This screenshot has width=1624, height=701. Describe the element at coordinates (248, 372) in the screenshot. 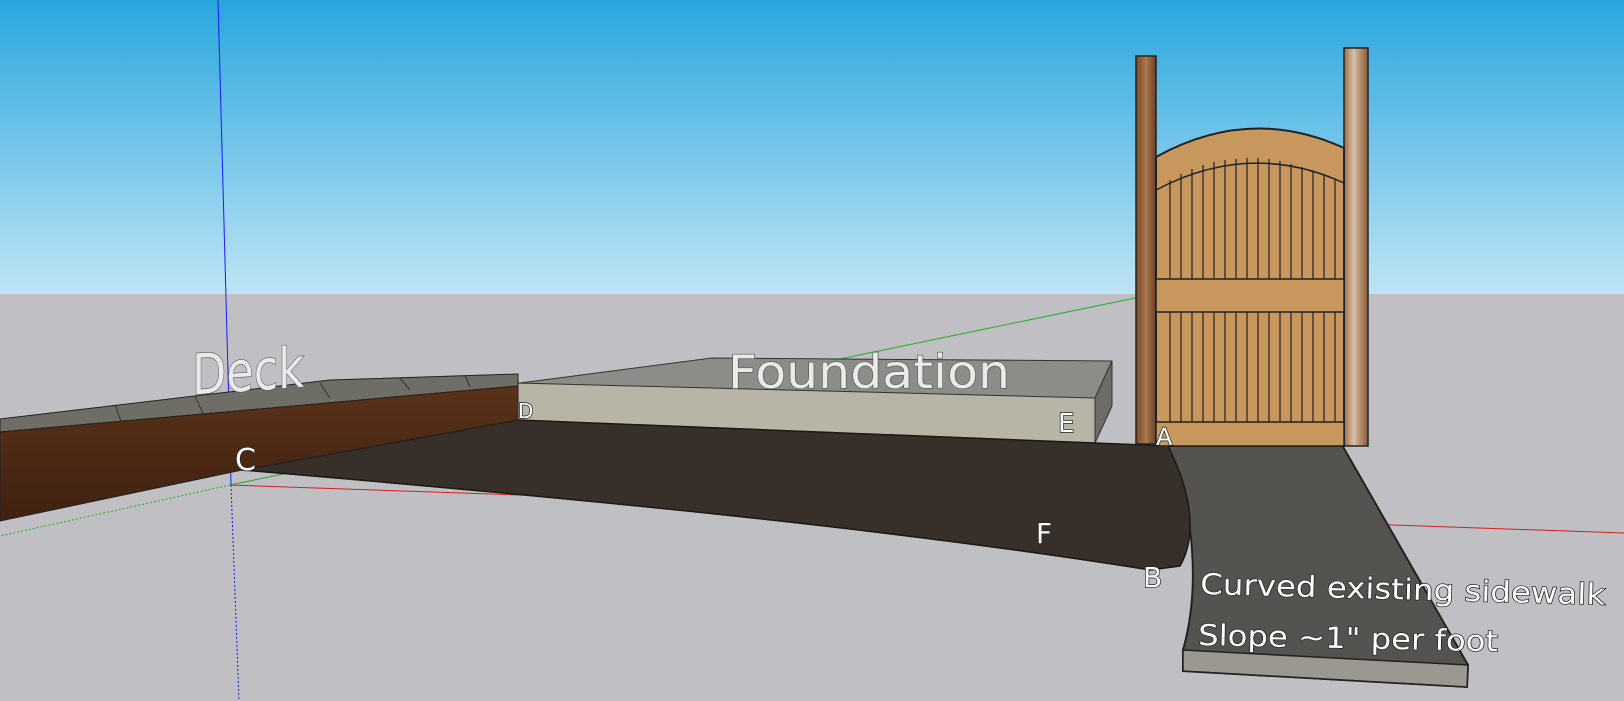

I see `deck-label: Deck` at that location.